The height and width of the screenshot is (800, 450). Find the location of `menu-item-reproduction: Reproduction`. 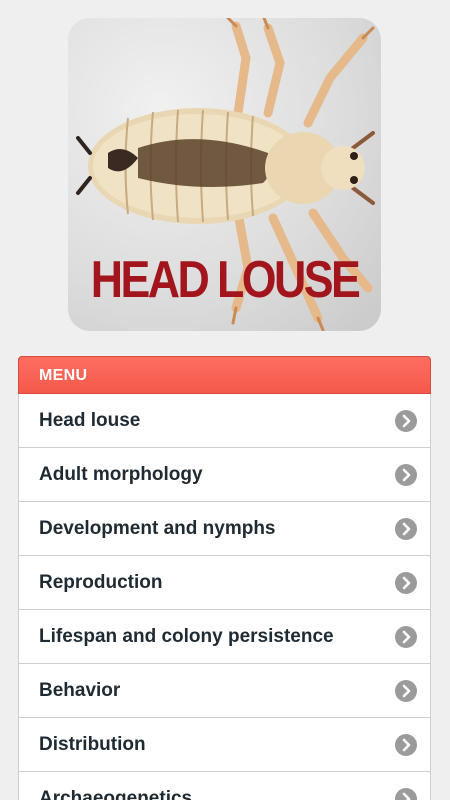

menu-item-reproduction: Reproduction is located at coordinates (224, 583).